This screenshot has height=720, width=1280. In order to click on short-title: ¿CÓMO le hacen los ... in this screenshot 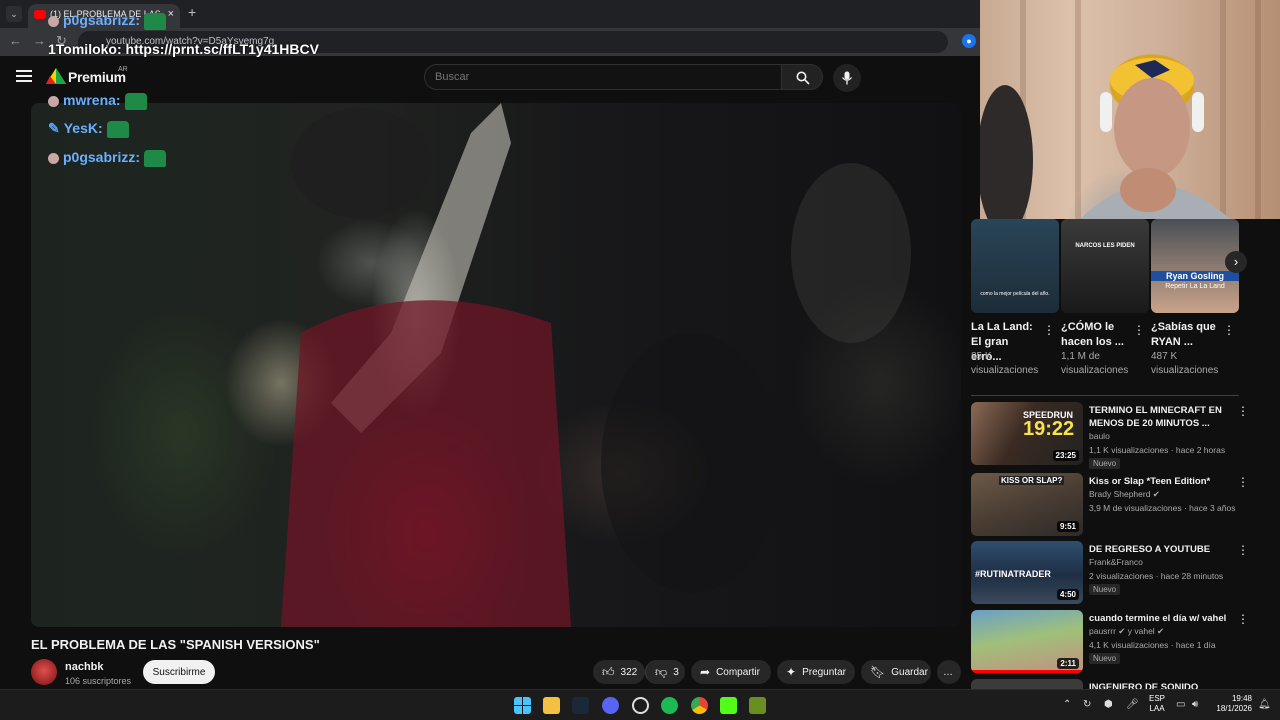, I will do `click(1096, 335)`.